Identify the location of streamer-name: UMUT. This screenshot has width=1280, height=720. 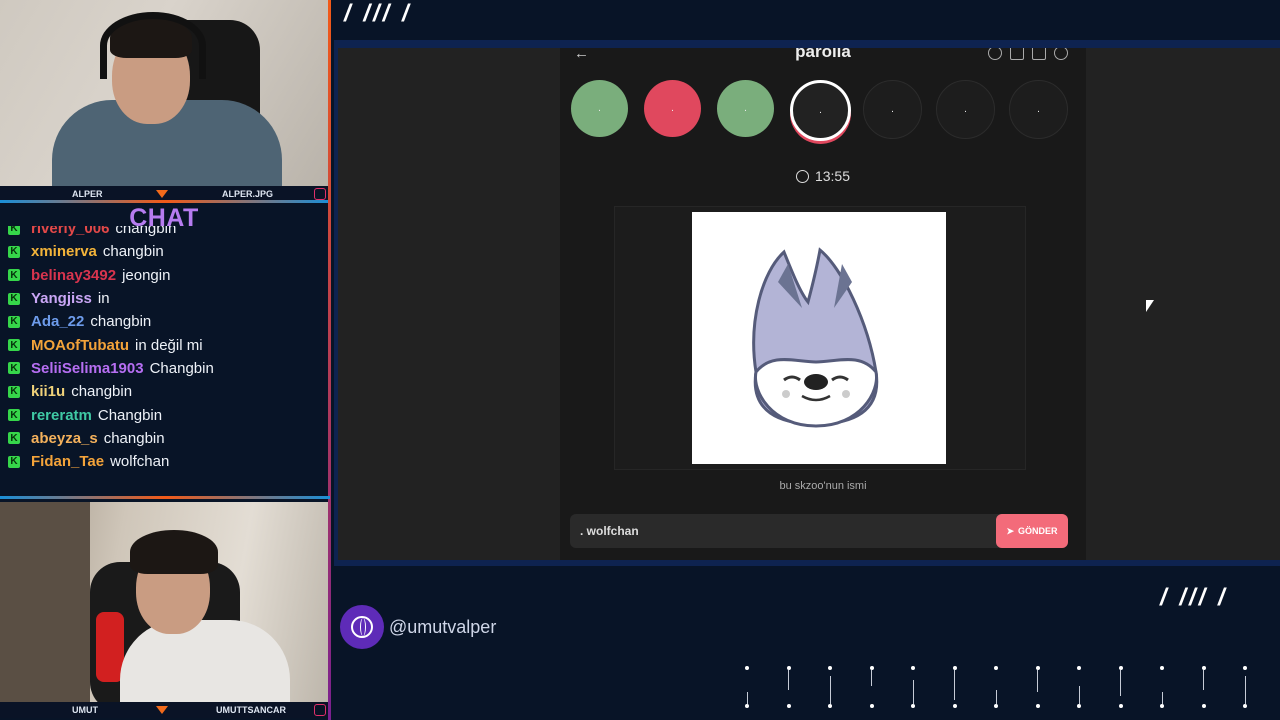
(85, 710).